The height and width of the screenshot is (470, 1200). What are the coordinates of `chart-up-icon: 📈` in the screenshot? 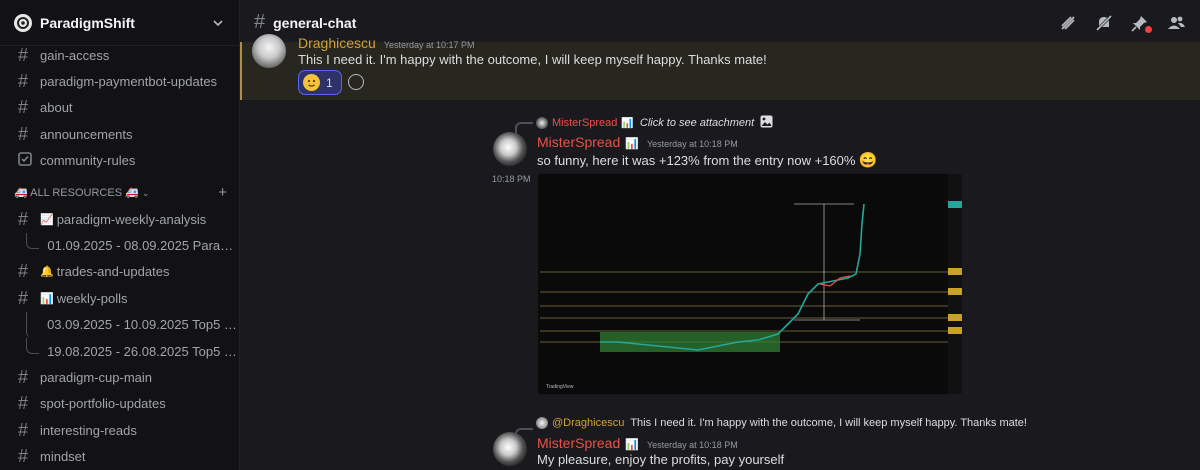 It's located at (47, 219).